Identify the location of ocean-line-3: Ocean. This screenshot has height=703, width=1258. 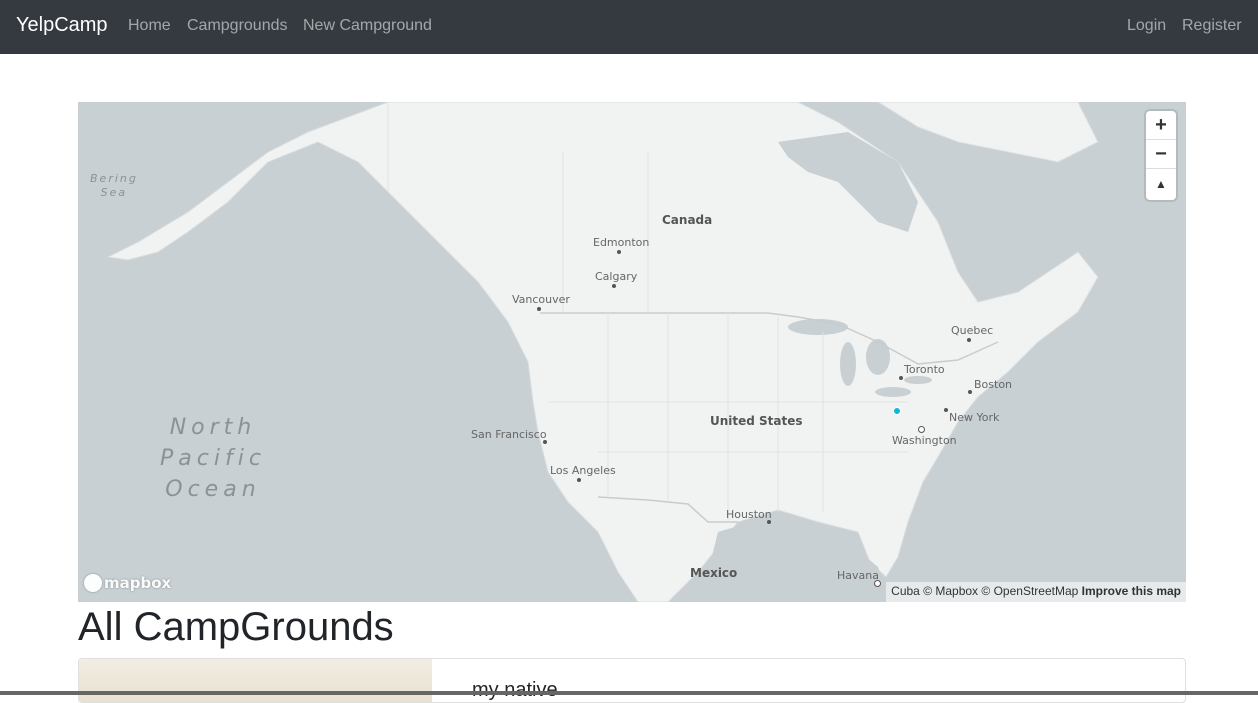
(213, 489).